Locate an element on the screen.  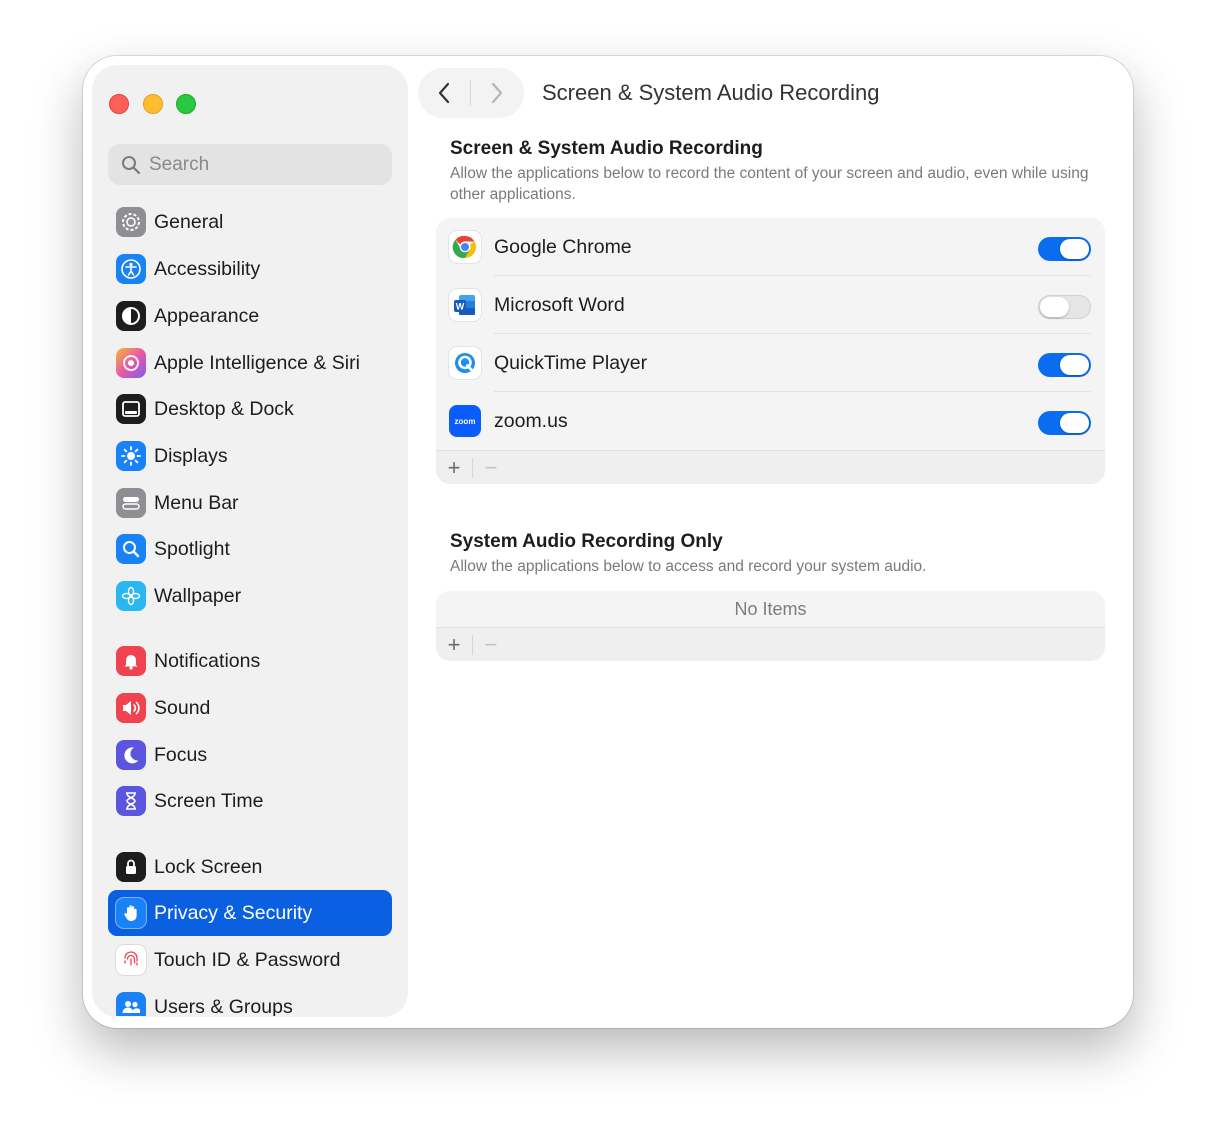
sidebar-item-appearance: Appearance is located at coordinates (250, 316).